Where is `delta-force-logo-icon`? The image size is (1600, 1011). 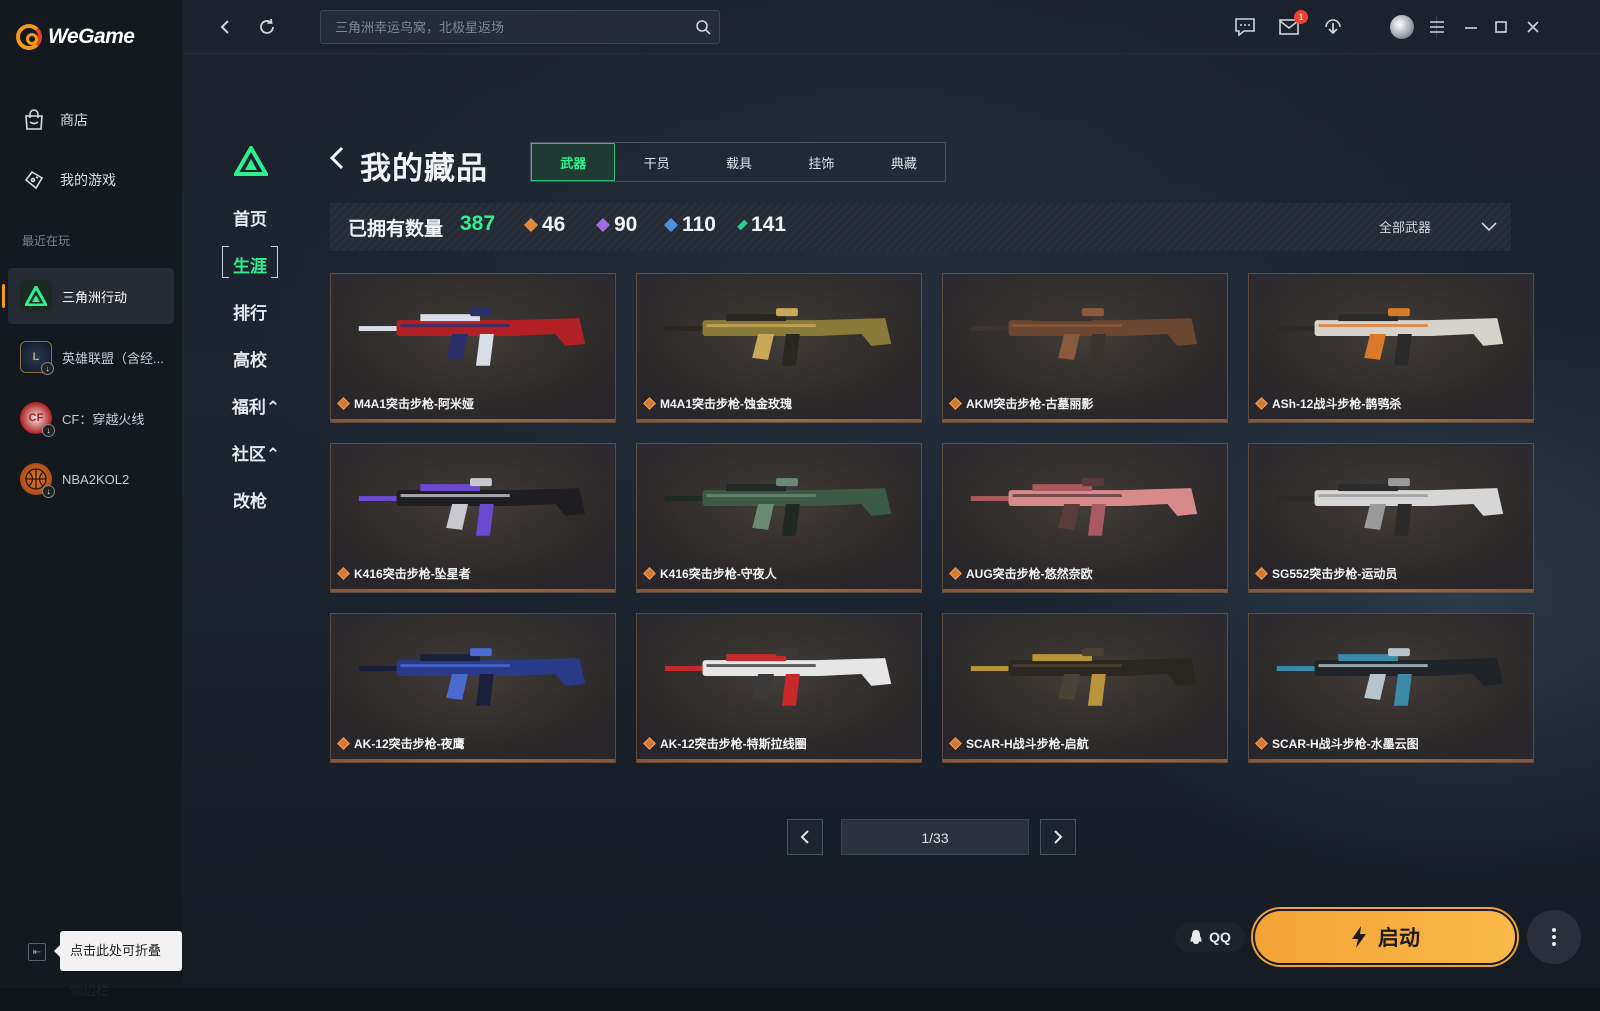 delta-force-logo-icon is located at coordinates (251, 162).